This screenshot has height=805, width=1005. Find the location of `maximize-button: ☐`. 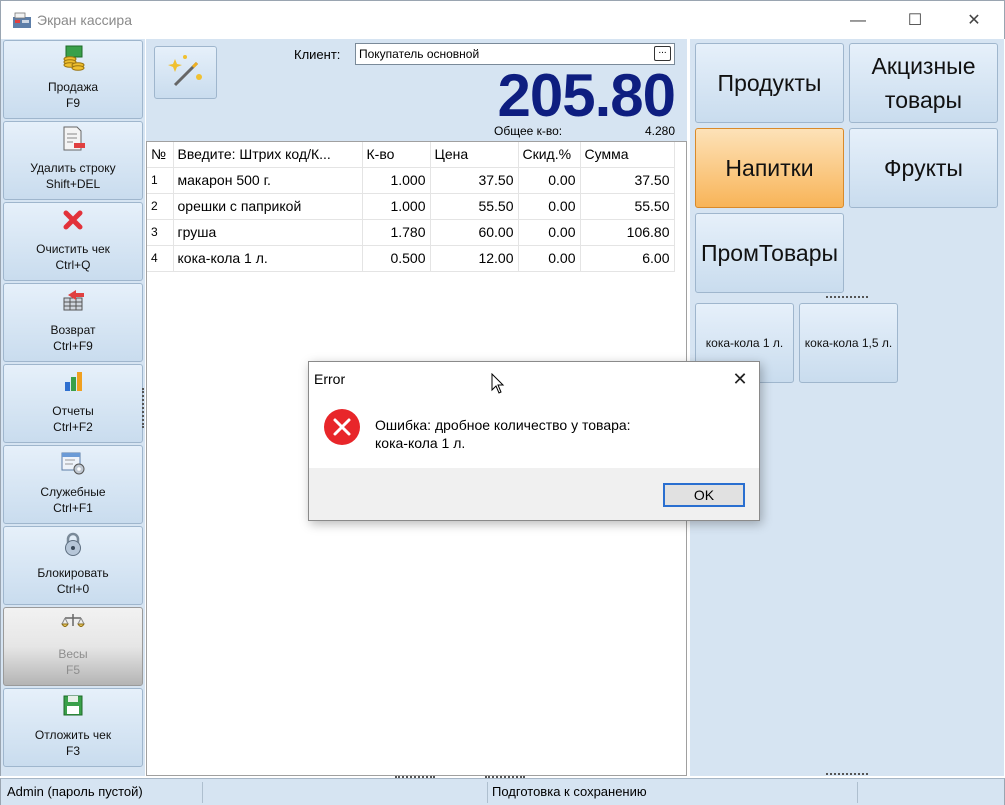

maximize-button: ☐ is located at coordinates (915, 20).